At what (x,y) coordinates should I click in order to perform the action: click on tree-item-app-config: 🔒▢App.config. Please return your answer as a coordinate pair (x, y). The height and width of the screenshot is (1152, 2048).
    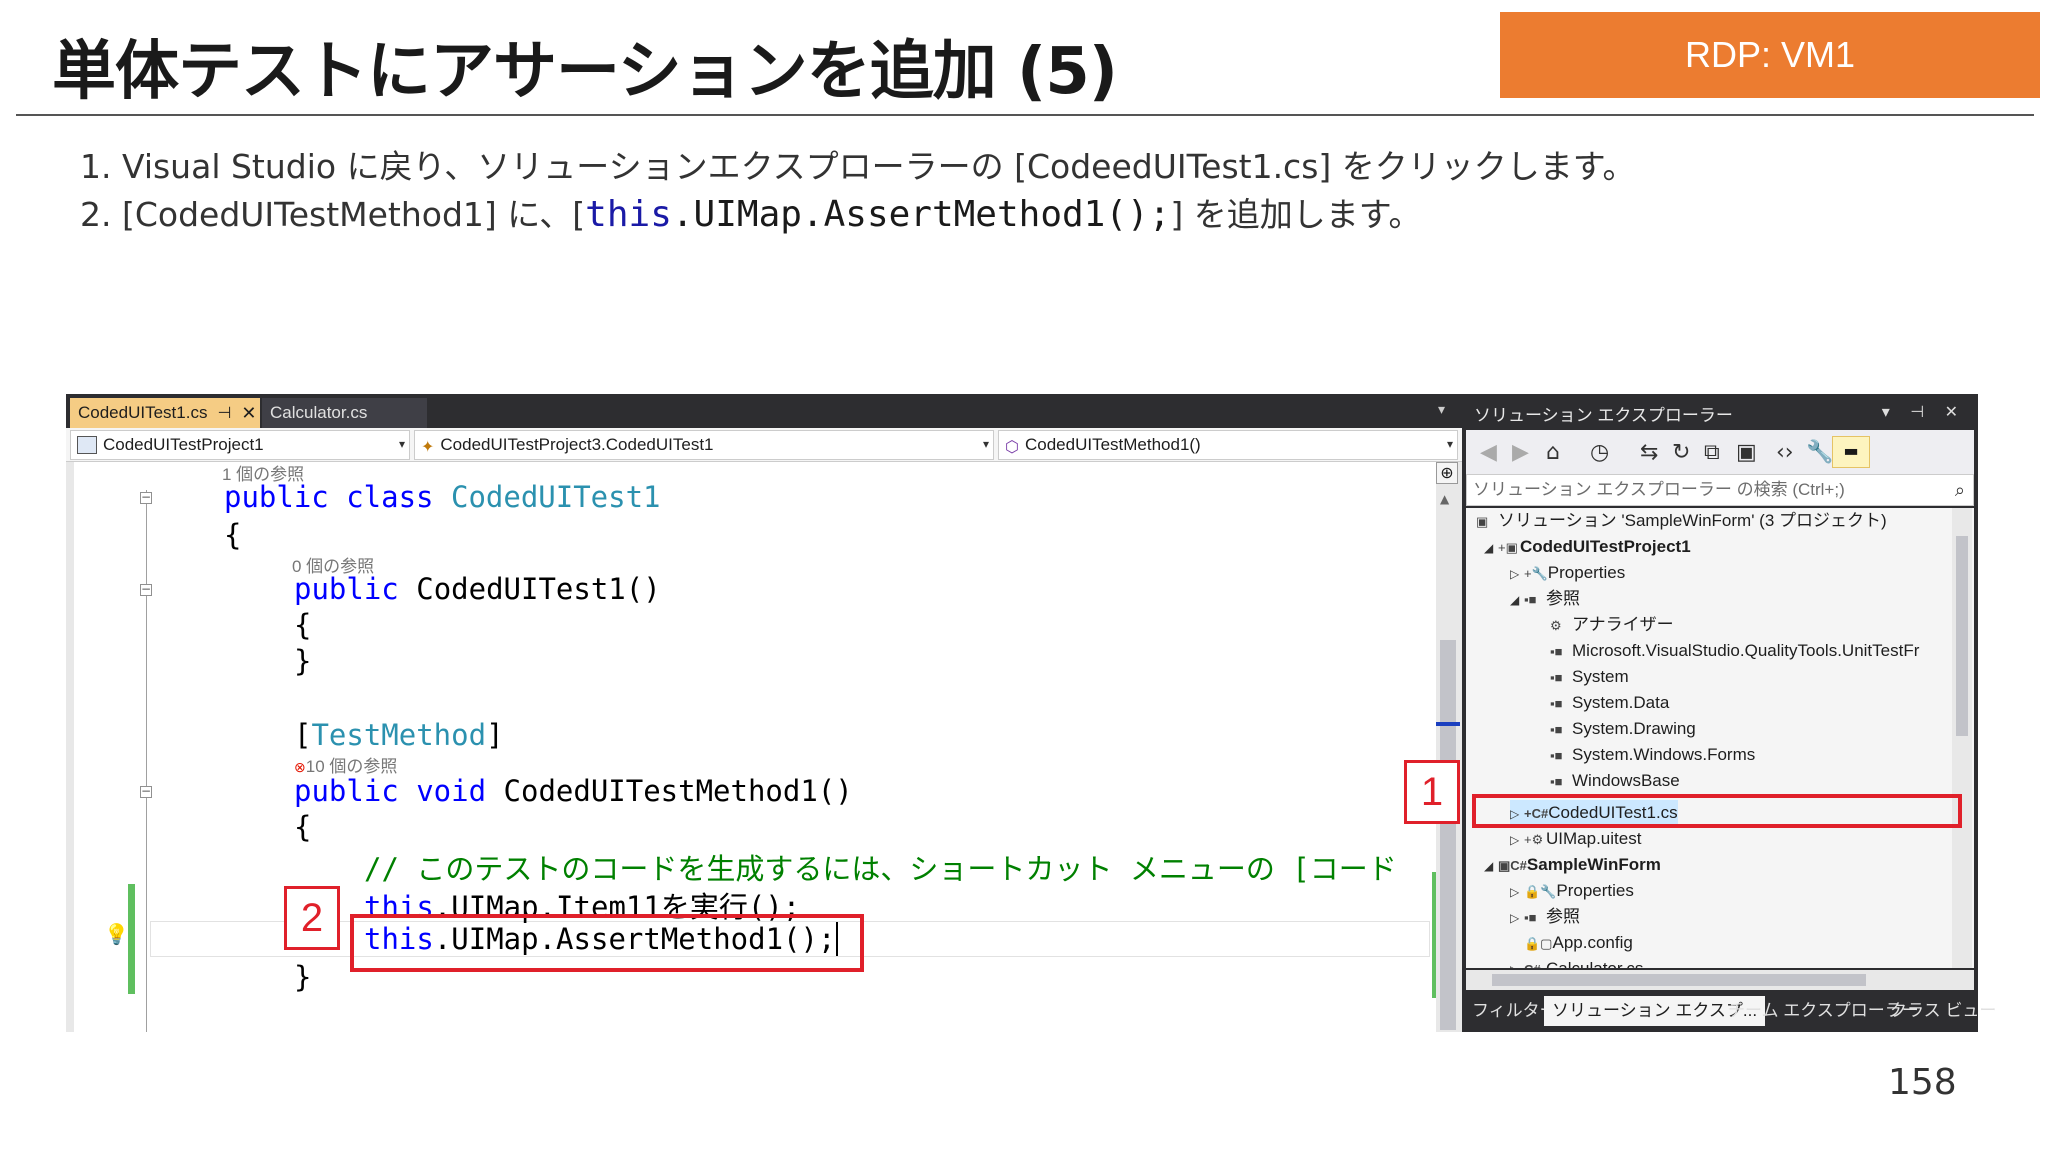
    Looking at the image, I should click on (1578, 943).